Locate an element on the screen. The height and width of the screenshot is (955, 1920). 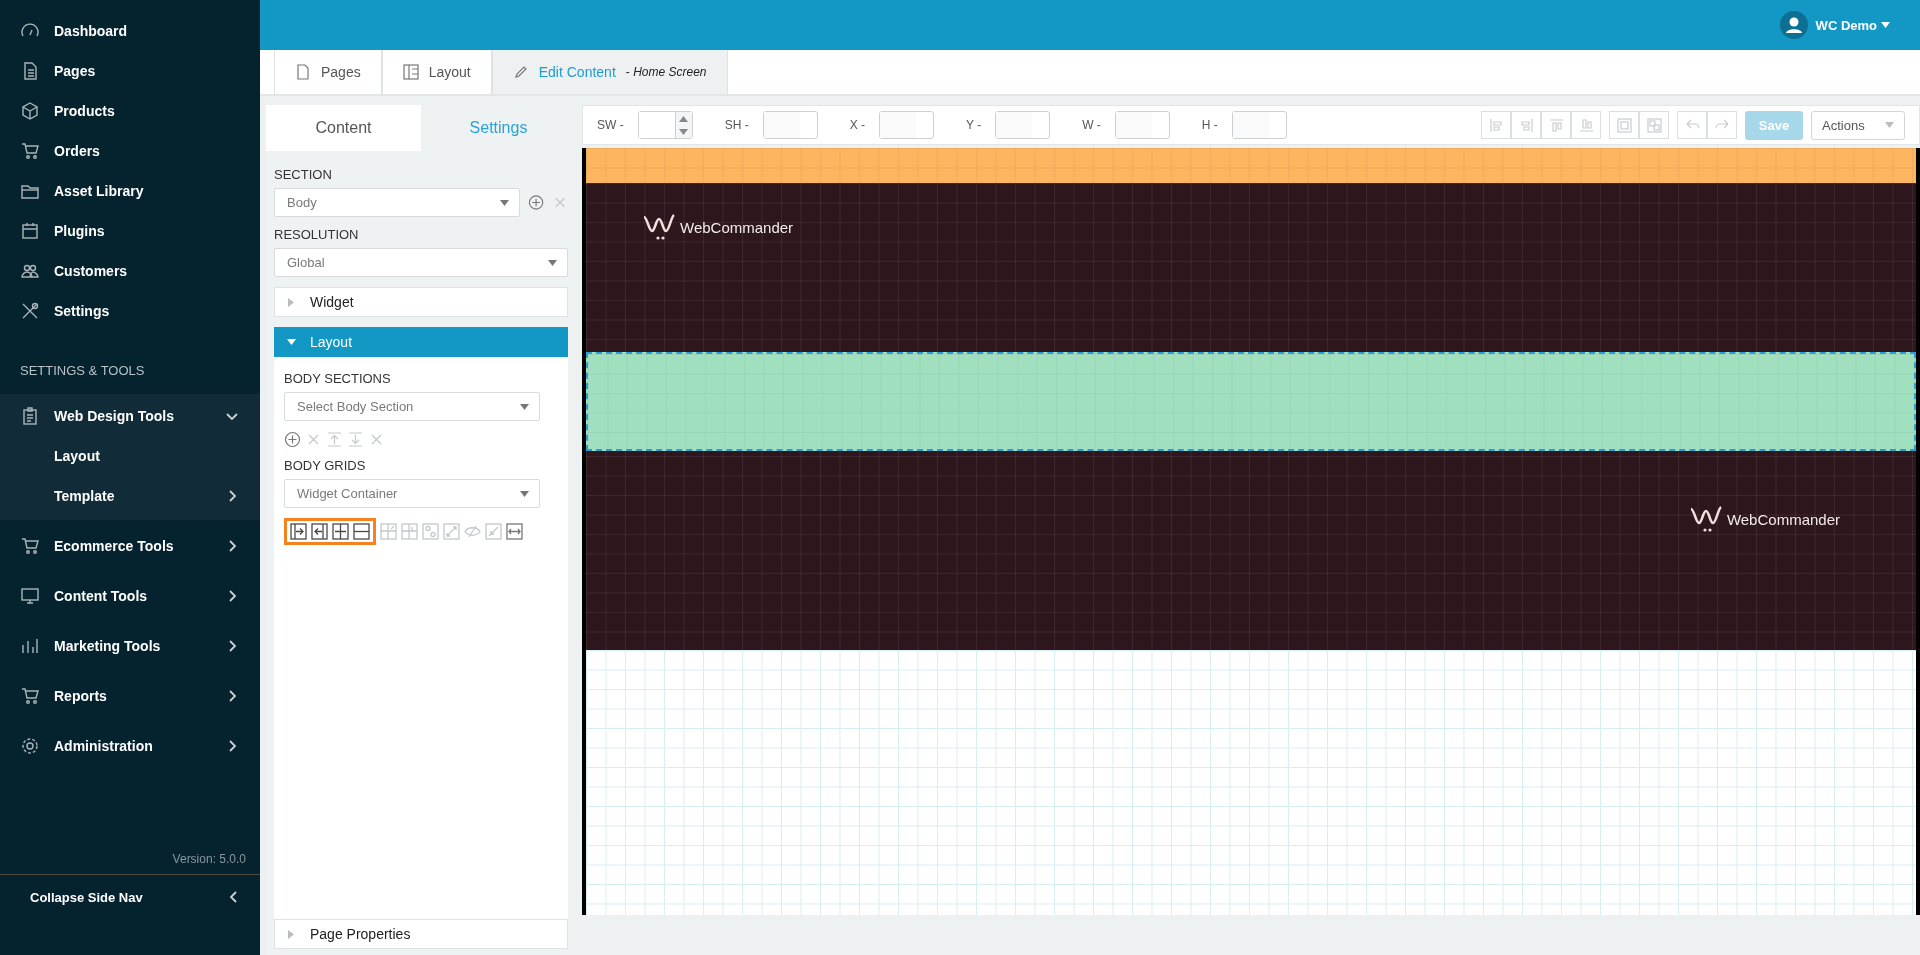
nav-item: Pages is located at coordinates (130, 71).